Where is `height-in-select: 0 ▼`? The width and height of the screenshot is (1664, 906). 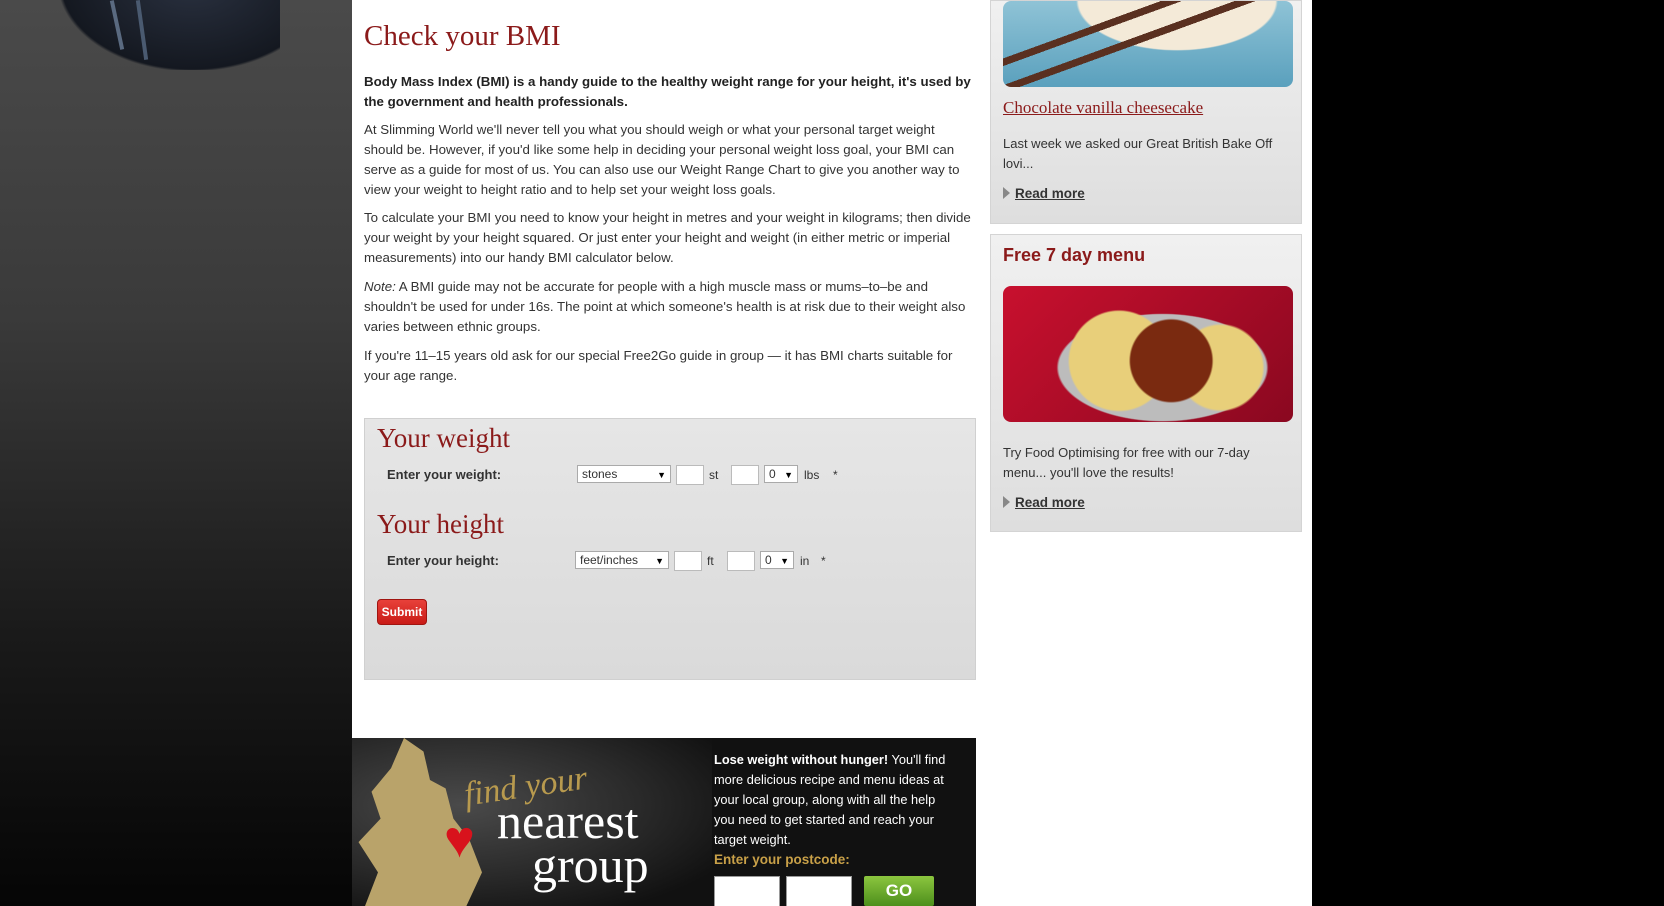 height-in-select: 0 ▼ is located at coordinates (777, 560).